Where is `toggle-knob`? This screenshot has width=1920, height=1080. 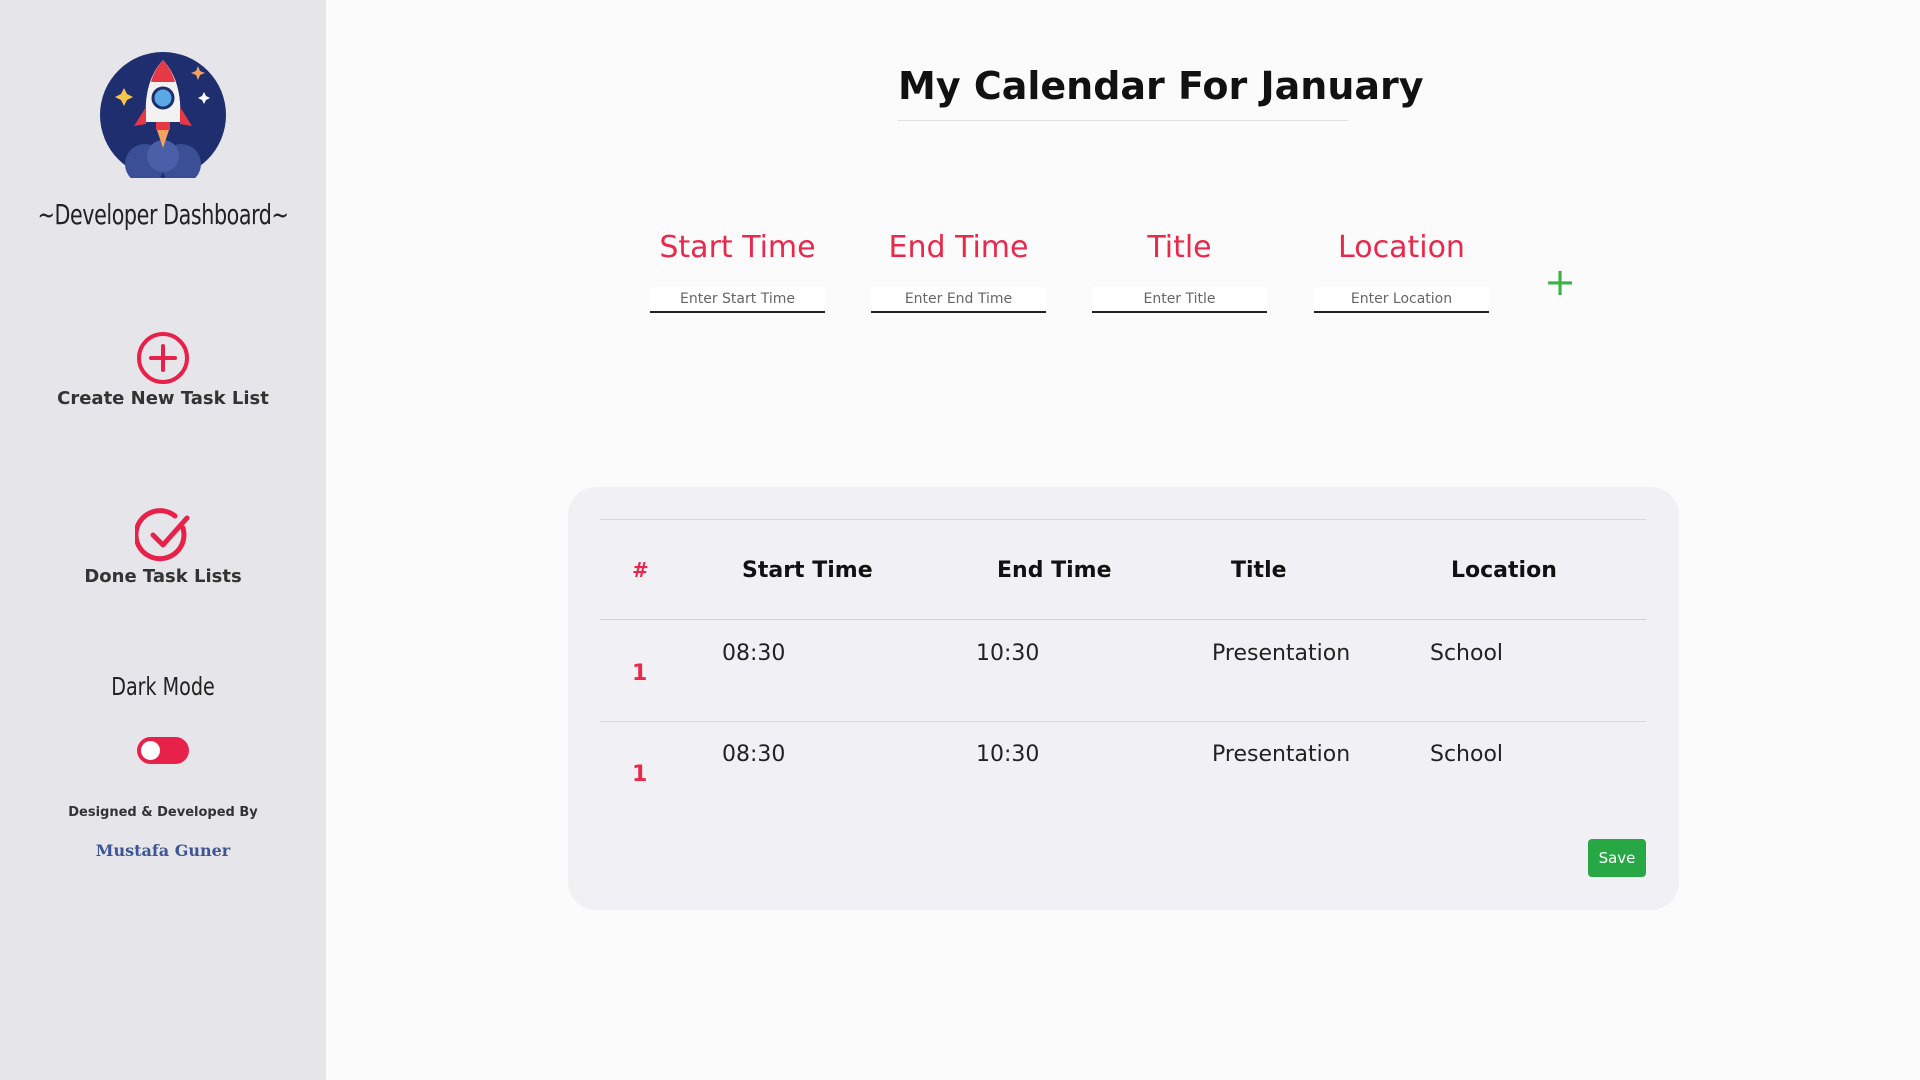 toggle-knob is located at coordinates (150, 750).